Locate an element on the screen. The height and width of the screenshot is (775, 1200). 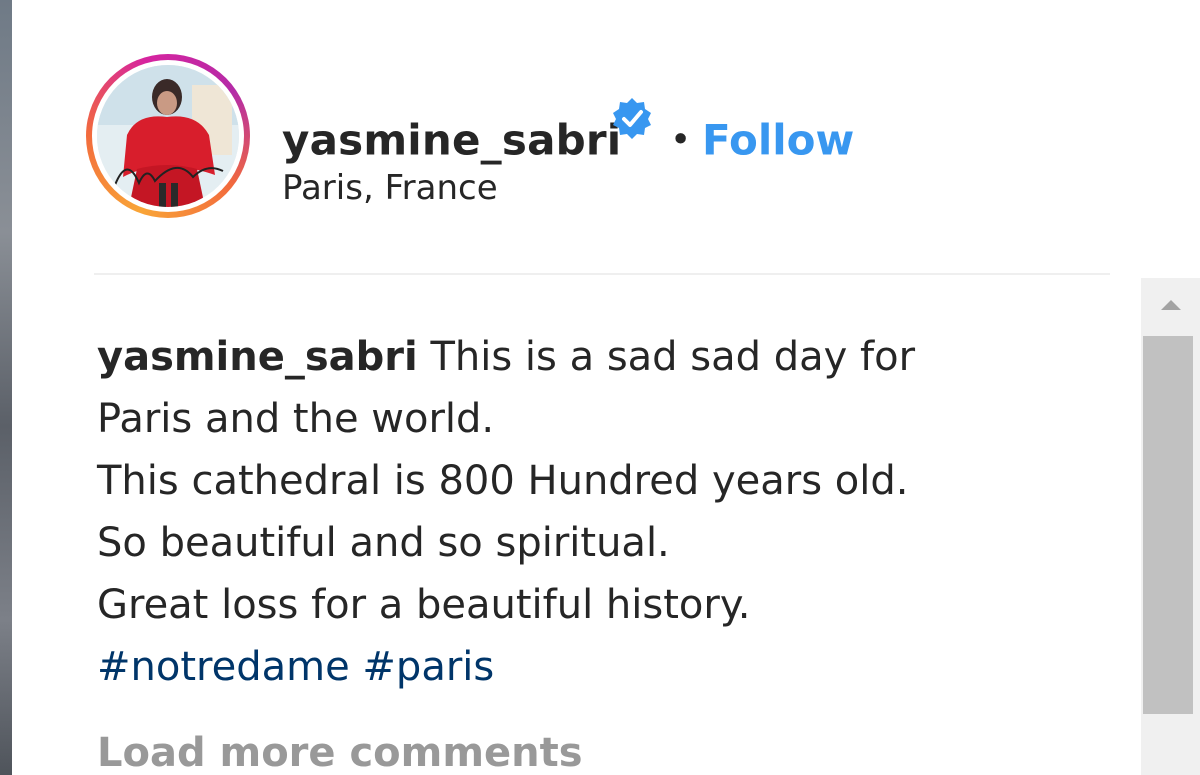
avatar is located at coordinates (168, 136).